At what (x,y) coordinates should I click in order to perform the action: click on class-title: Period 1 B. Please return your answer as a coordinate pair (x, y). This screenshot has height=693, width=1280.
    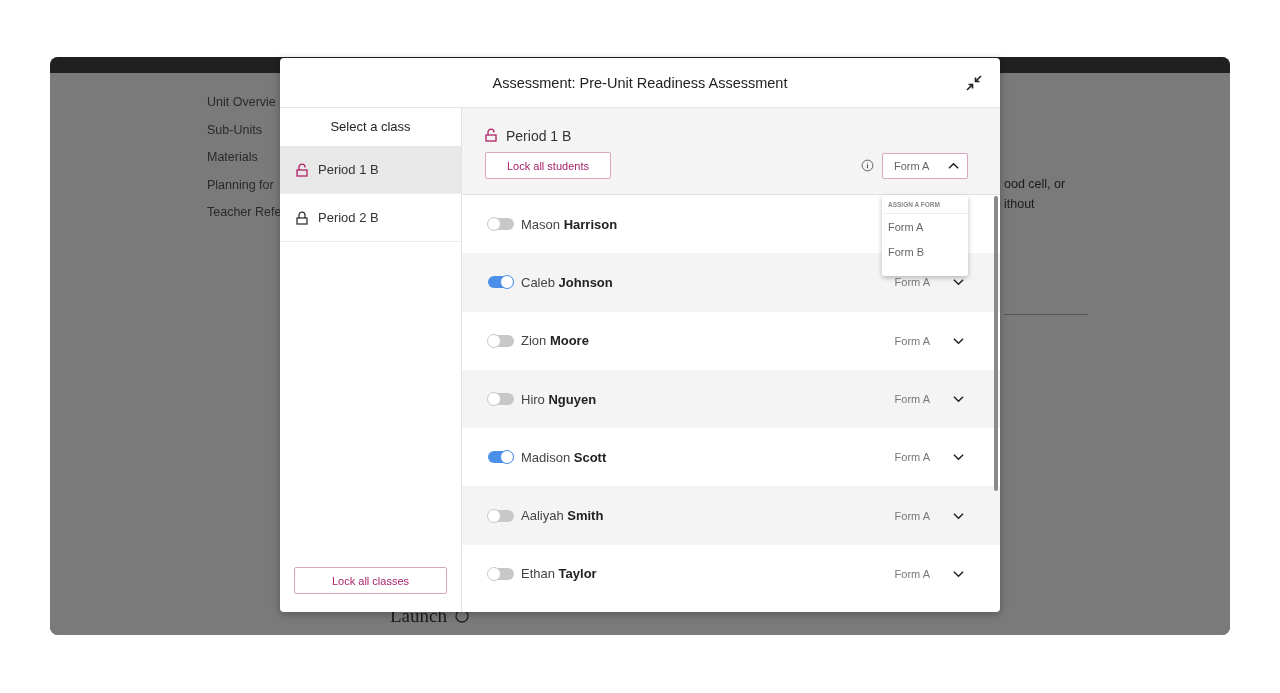
    Looking at the image, I should click on (539, 136).